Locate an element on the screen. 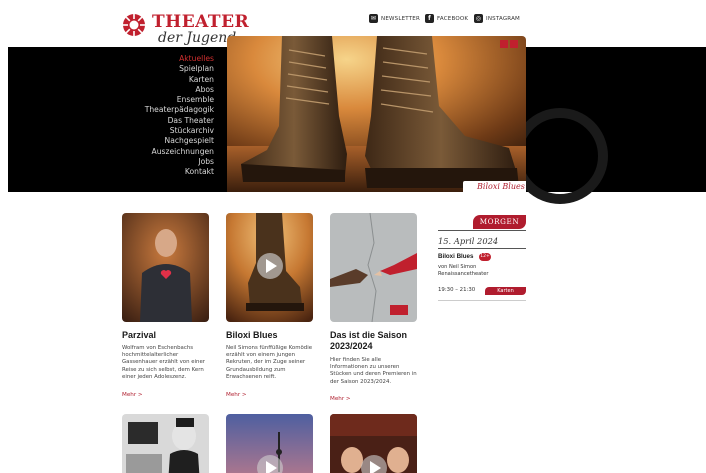  card-title-saison: Das ist die Saison 2023/2024 is located at coordinates (368, 341).